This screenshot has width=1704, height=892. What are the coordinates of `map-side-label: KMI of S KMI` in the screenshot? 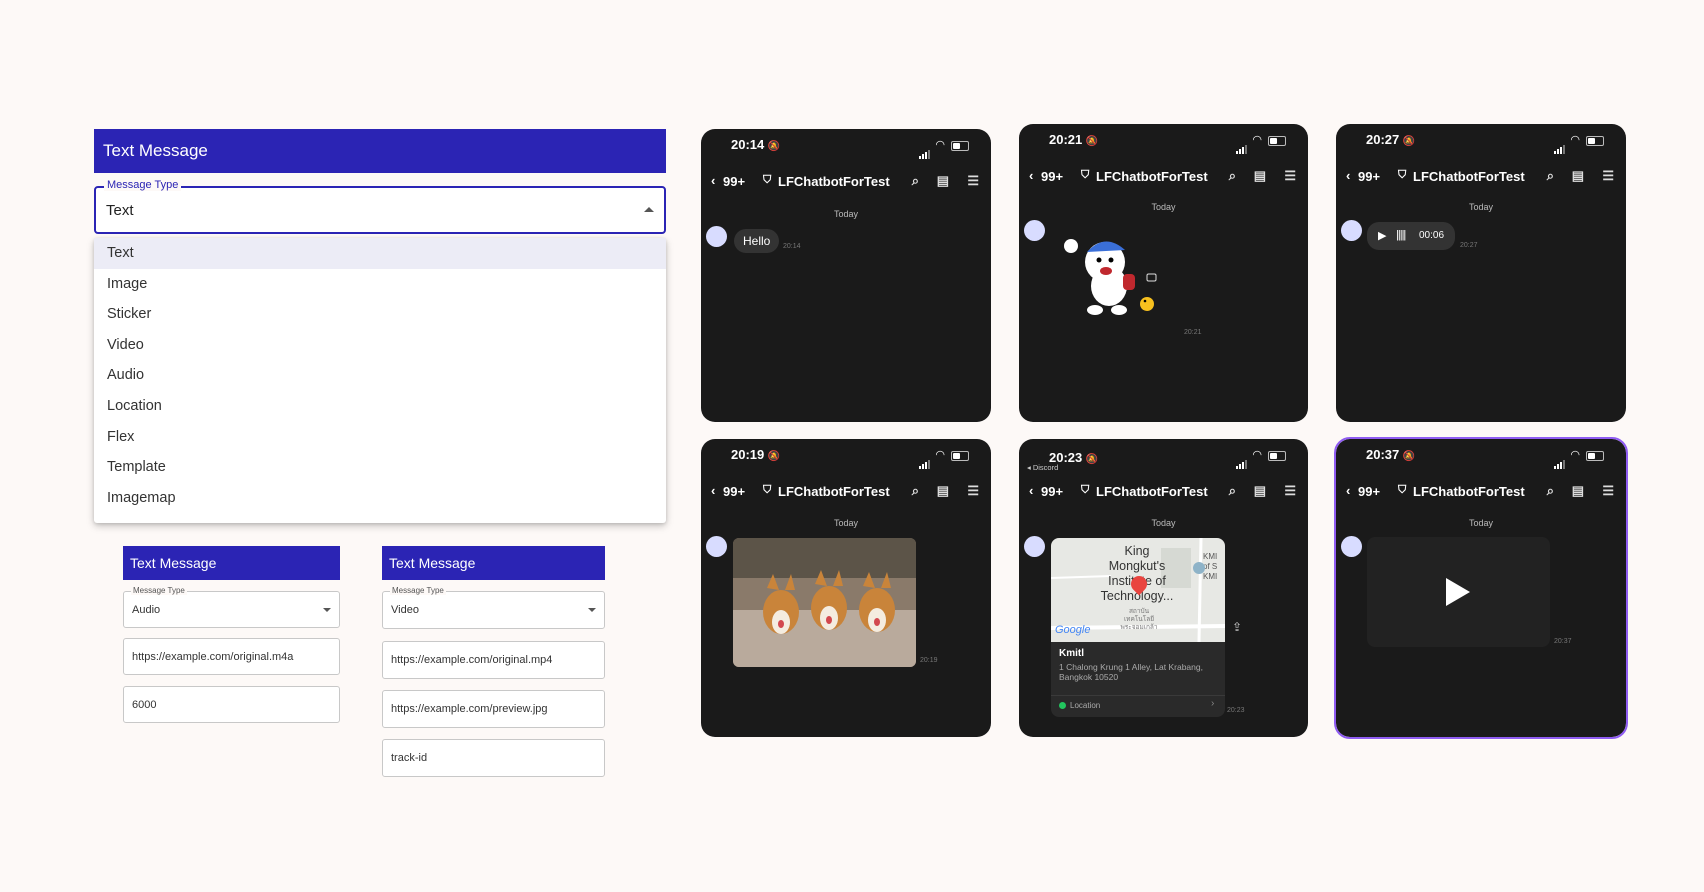 It's located at (1210, 566).